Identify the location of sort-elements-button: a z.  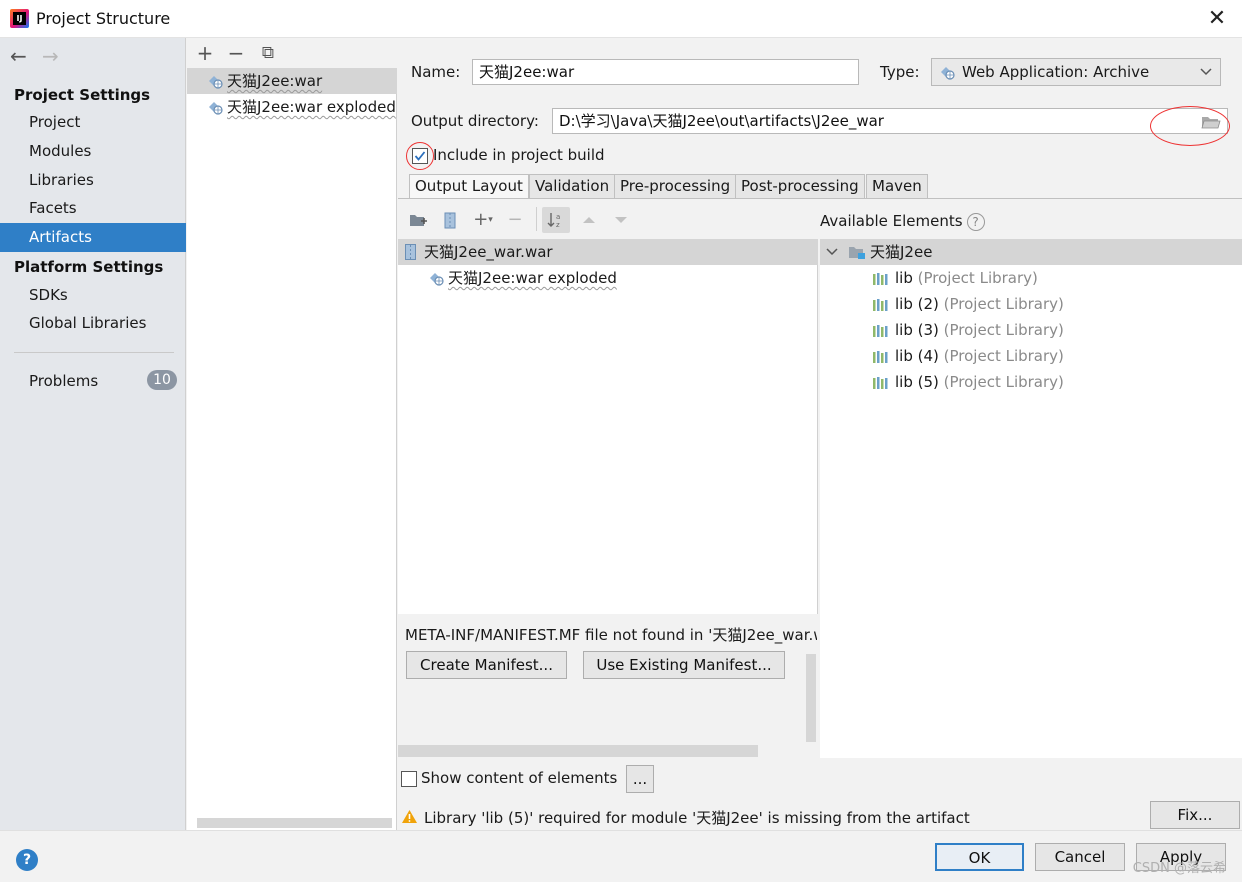
(556, 220).